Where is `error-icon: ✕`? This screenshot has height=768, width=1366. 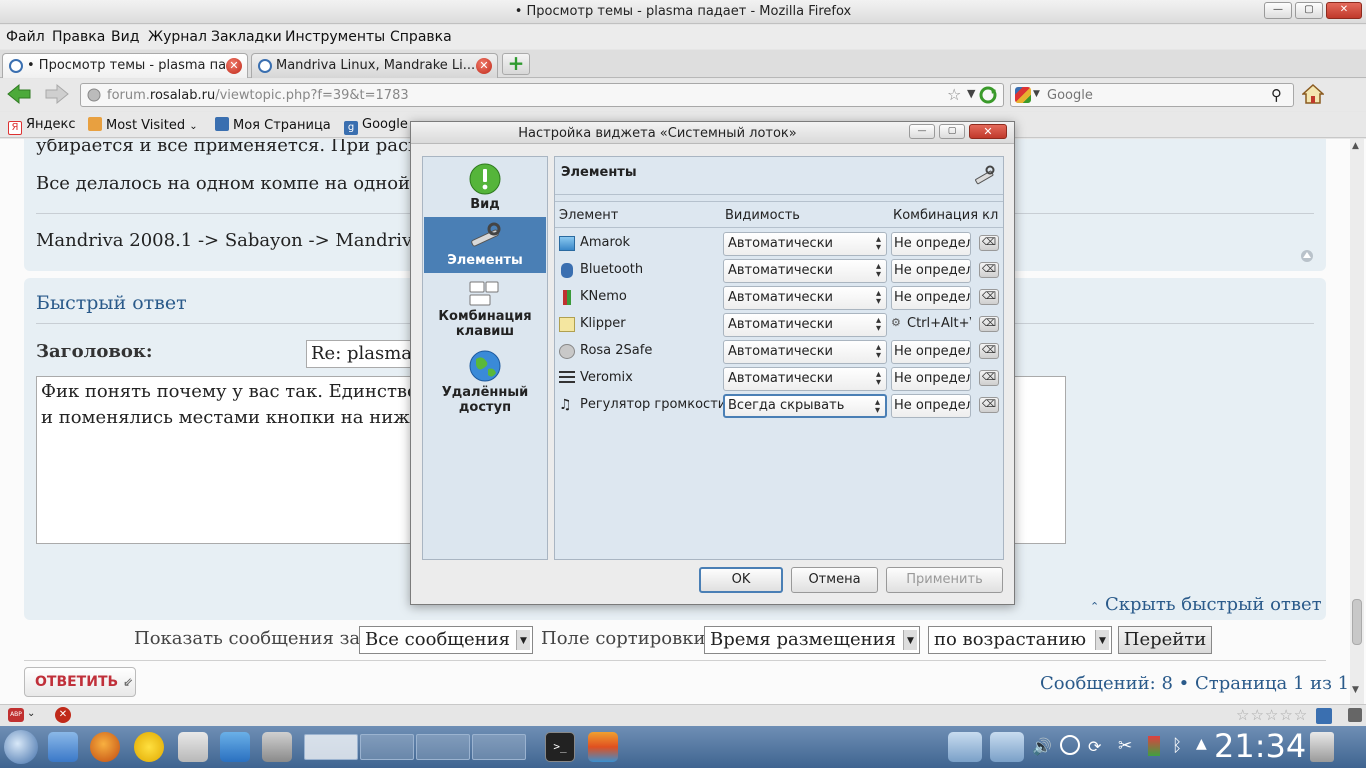
error-icon: ✕ is located at coordinates (63, 715).